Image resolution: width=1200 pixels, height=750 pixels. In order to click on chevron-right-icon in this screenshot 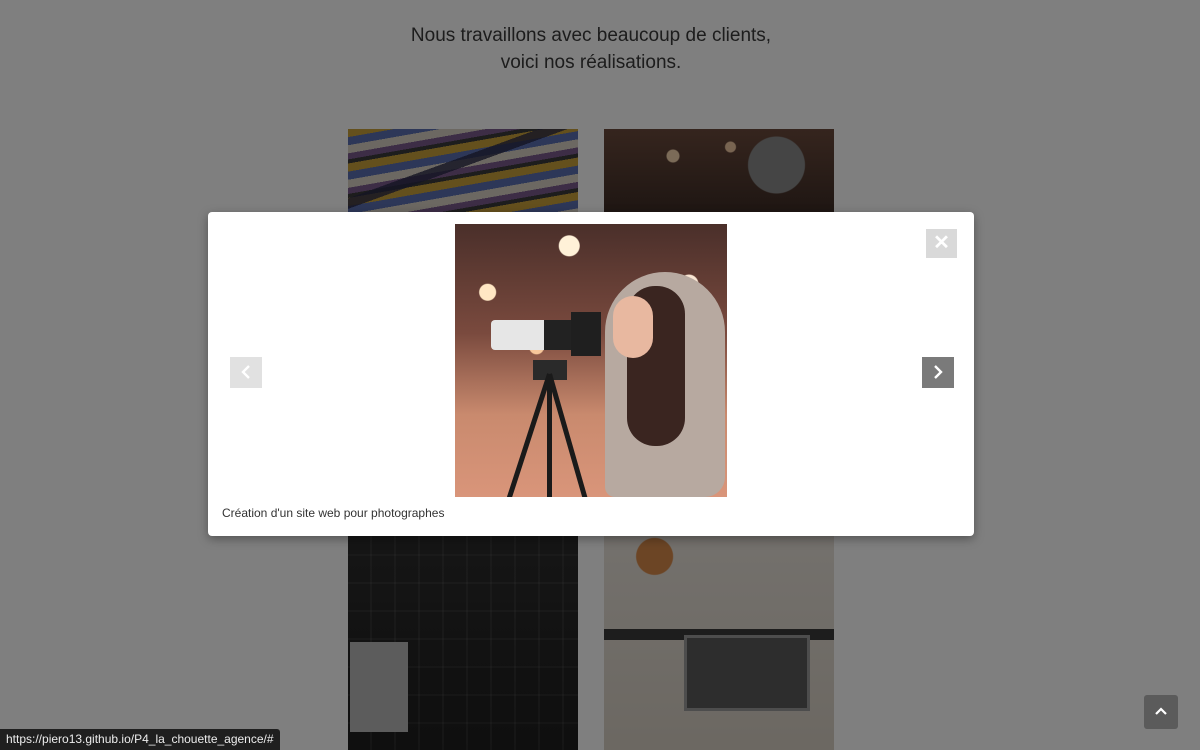, I will do `click(938, 372)`.